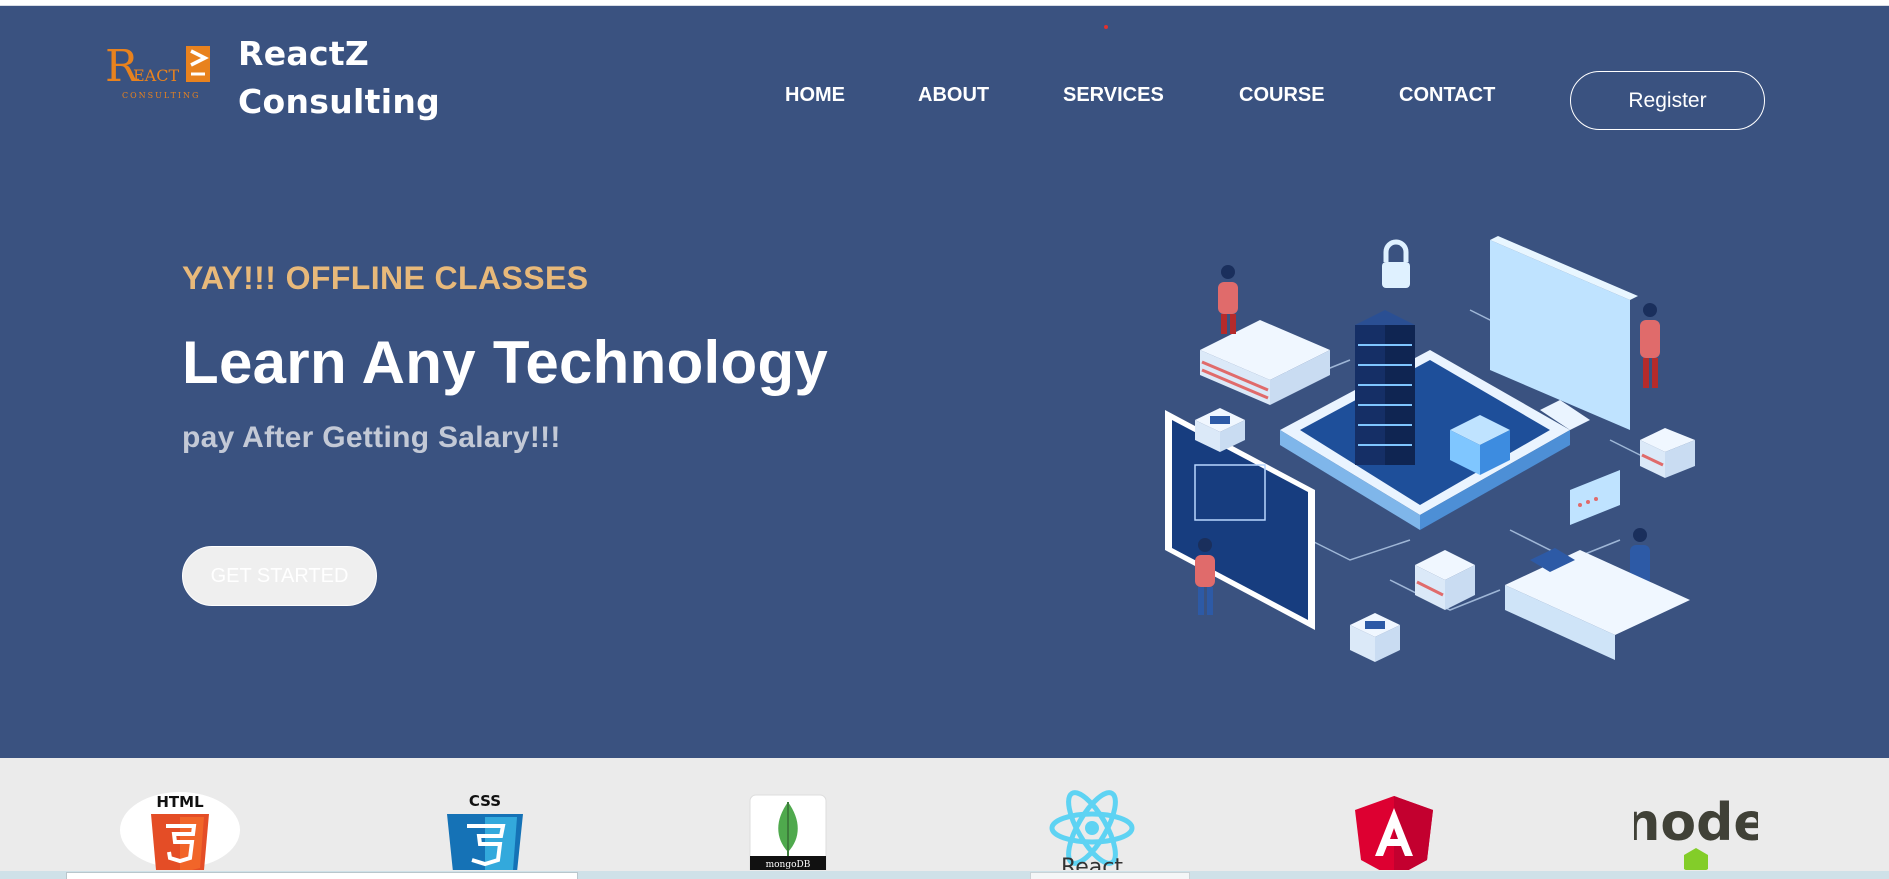  What do you see at coordinates (505, 362) in the screenshot?
I see `hero-headline: Learn Any Technology` at bounding box center [505, 362].